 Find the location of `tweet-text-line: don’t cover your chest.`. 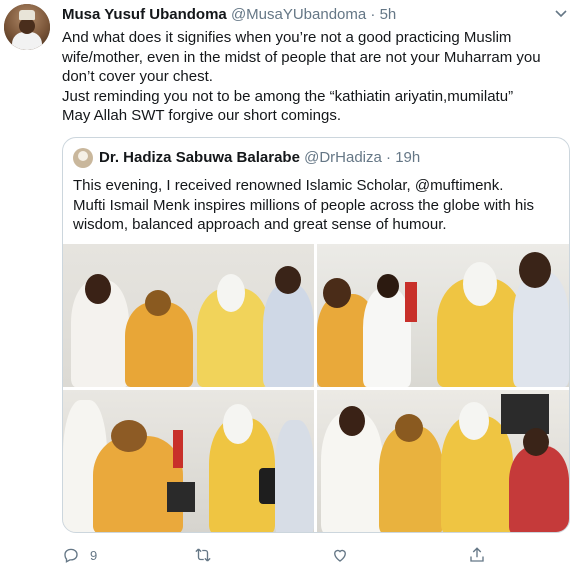

tweet-text-line: don’t cover your chest. is located at coordinates (137, 76).